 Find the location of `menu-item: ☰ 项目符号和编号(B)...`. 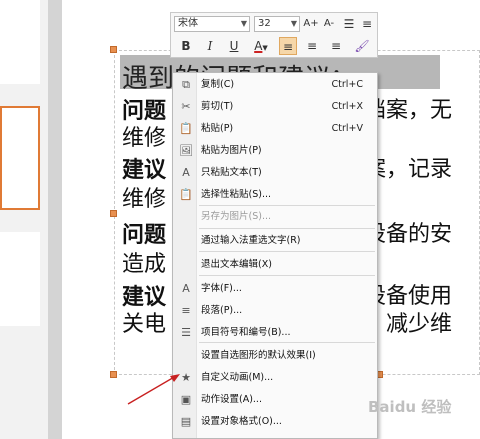

menu-item: ☰ 项目符号和编号(B)... is located at coordinates (275, 333).